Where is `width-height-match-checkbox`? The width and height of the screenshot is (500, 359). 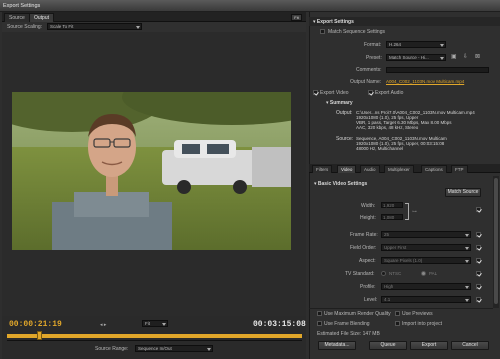 width-height-match-checkbox is located at coordinates (478, 209).